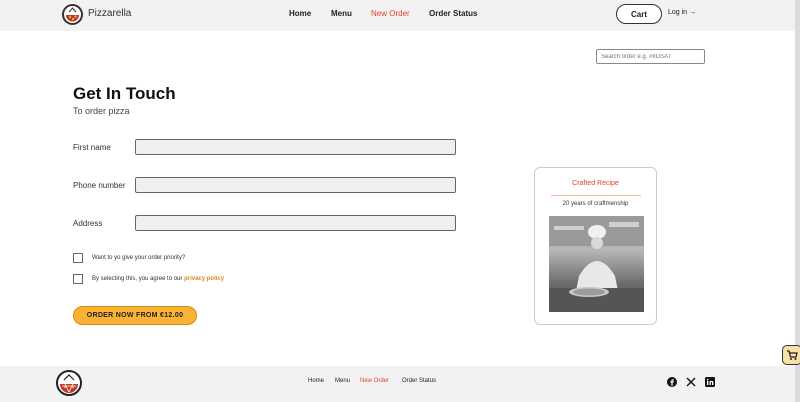  I want to click on priority-checkbox, so click(78, 258).